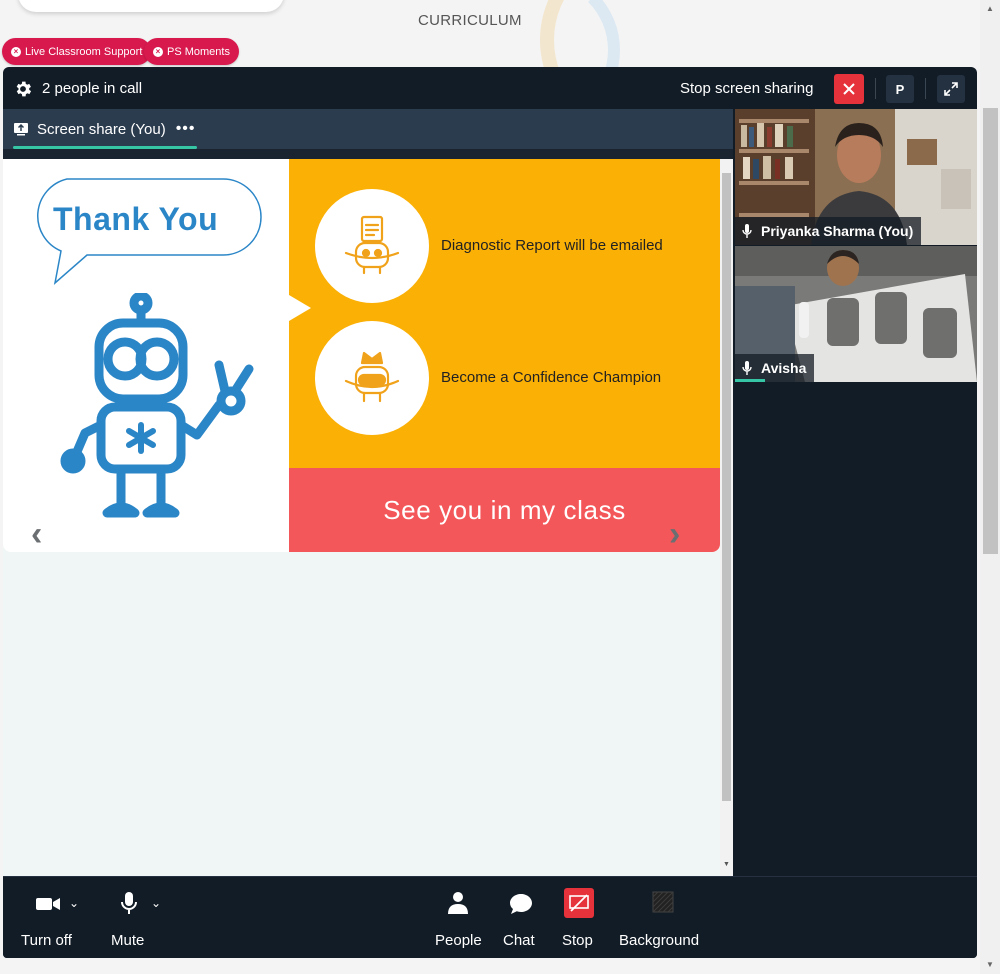  Describe the element at coordinates (746, 88) in the screenshot. I see `stop-screen-sharing-label: Stop screen sharing` at that location.